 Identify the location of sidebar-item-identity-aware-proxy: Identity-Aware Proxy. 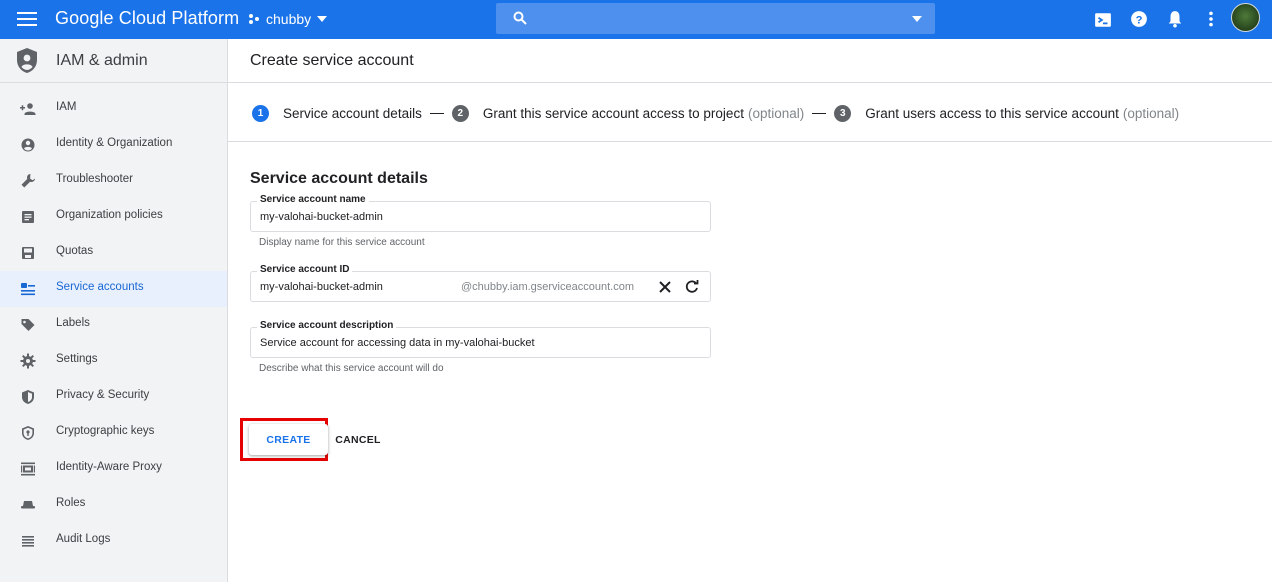
(113, 469).